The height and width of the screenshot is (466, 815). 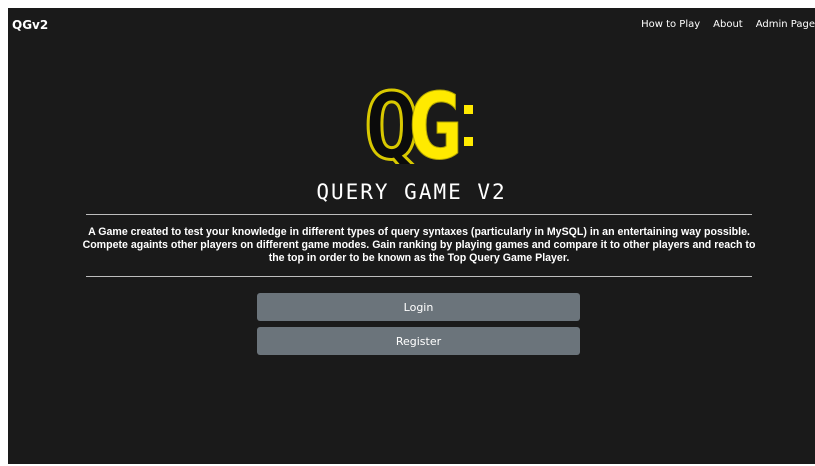 What do you see at coordinates (468, 109) in the screenshot?
I see `logo-colon-top` at bounding box center [468, 109].